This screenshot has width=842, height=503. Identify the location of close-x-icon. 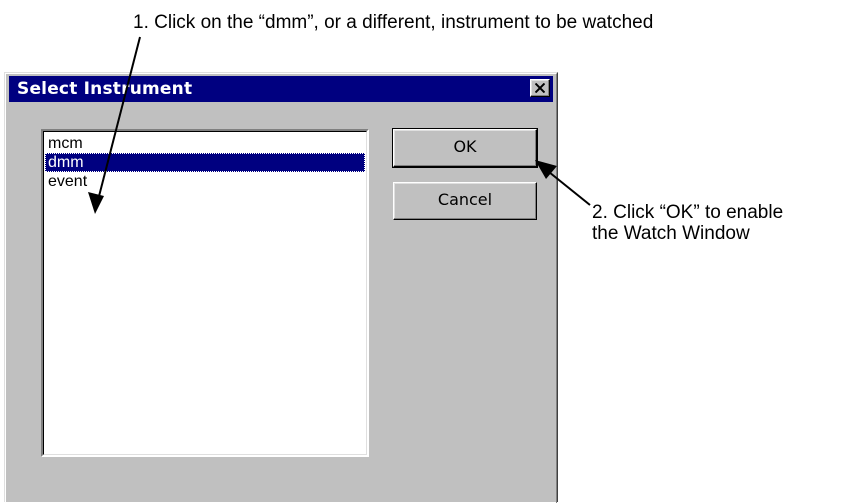
(540, 88).